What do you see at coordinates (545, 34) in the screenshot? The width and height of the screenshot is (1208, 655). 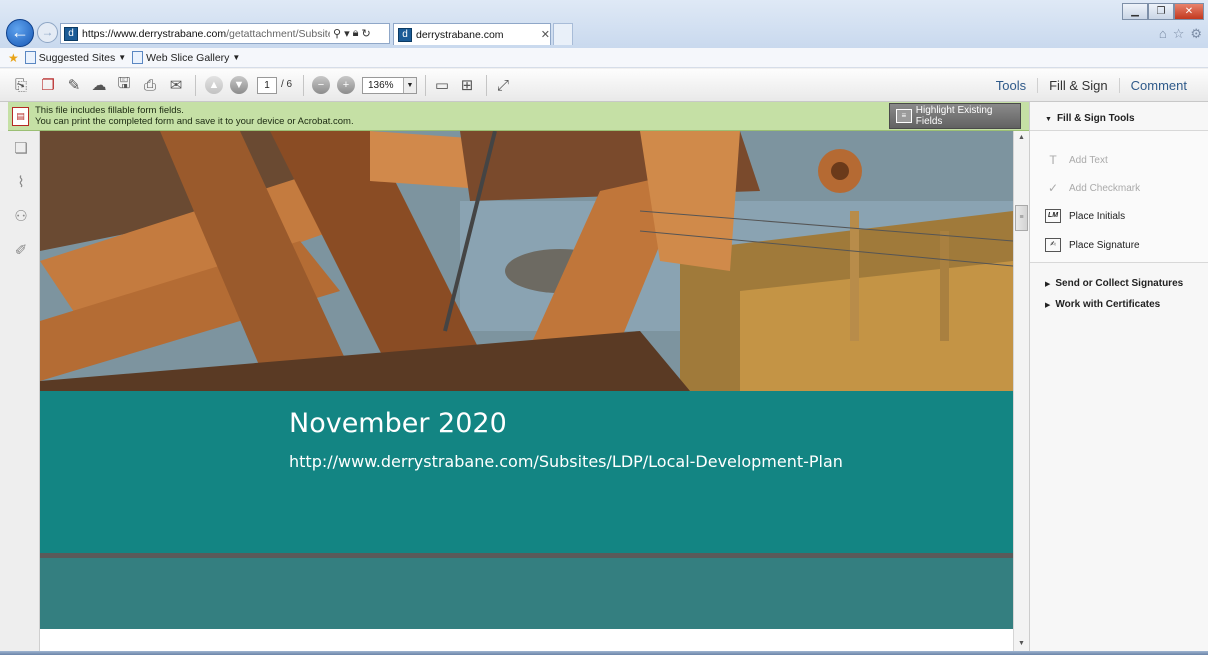 I see `tab-close-icon: ✕` at bounding box center [545, 34].